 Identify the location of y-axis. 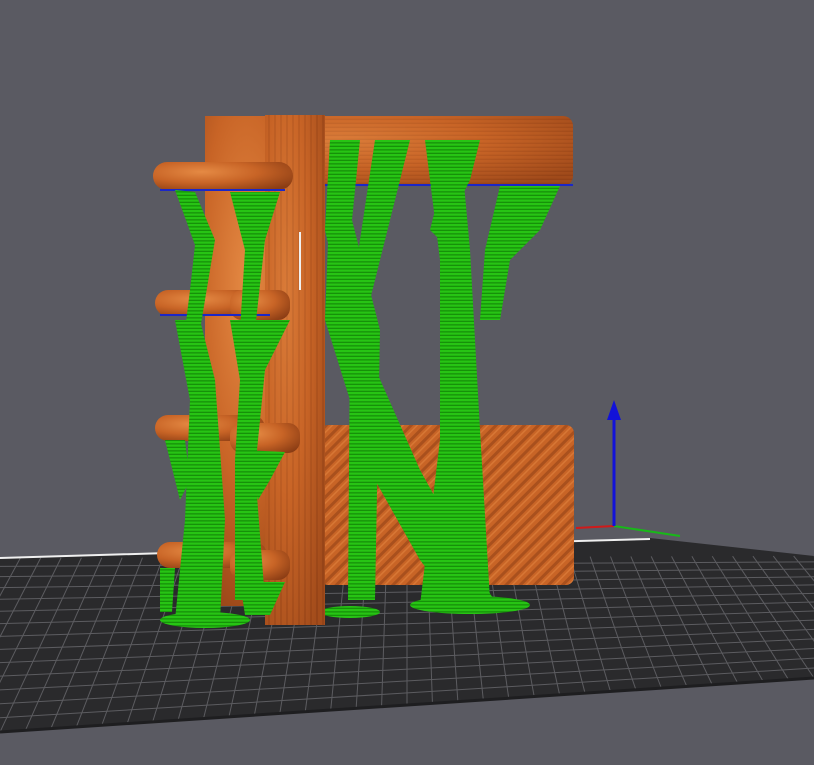
(647, 531).